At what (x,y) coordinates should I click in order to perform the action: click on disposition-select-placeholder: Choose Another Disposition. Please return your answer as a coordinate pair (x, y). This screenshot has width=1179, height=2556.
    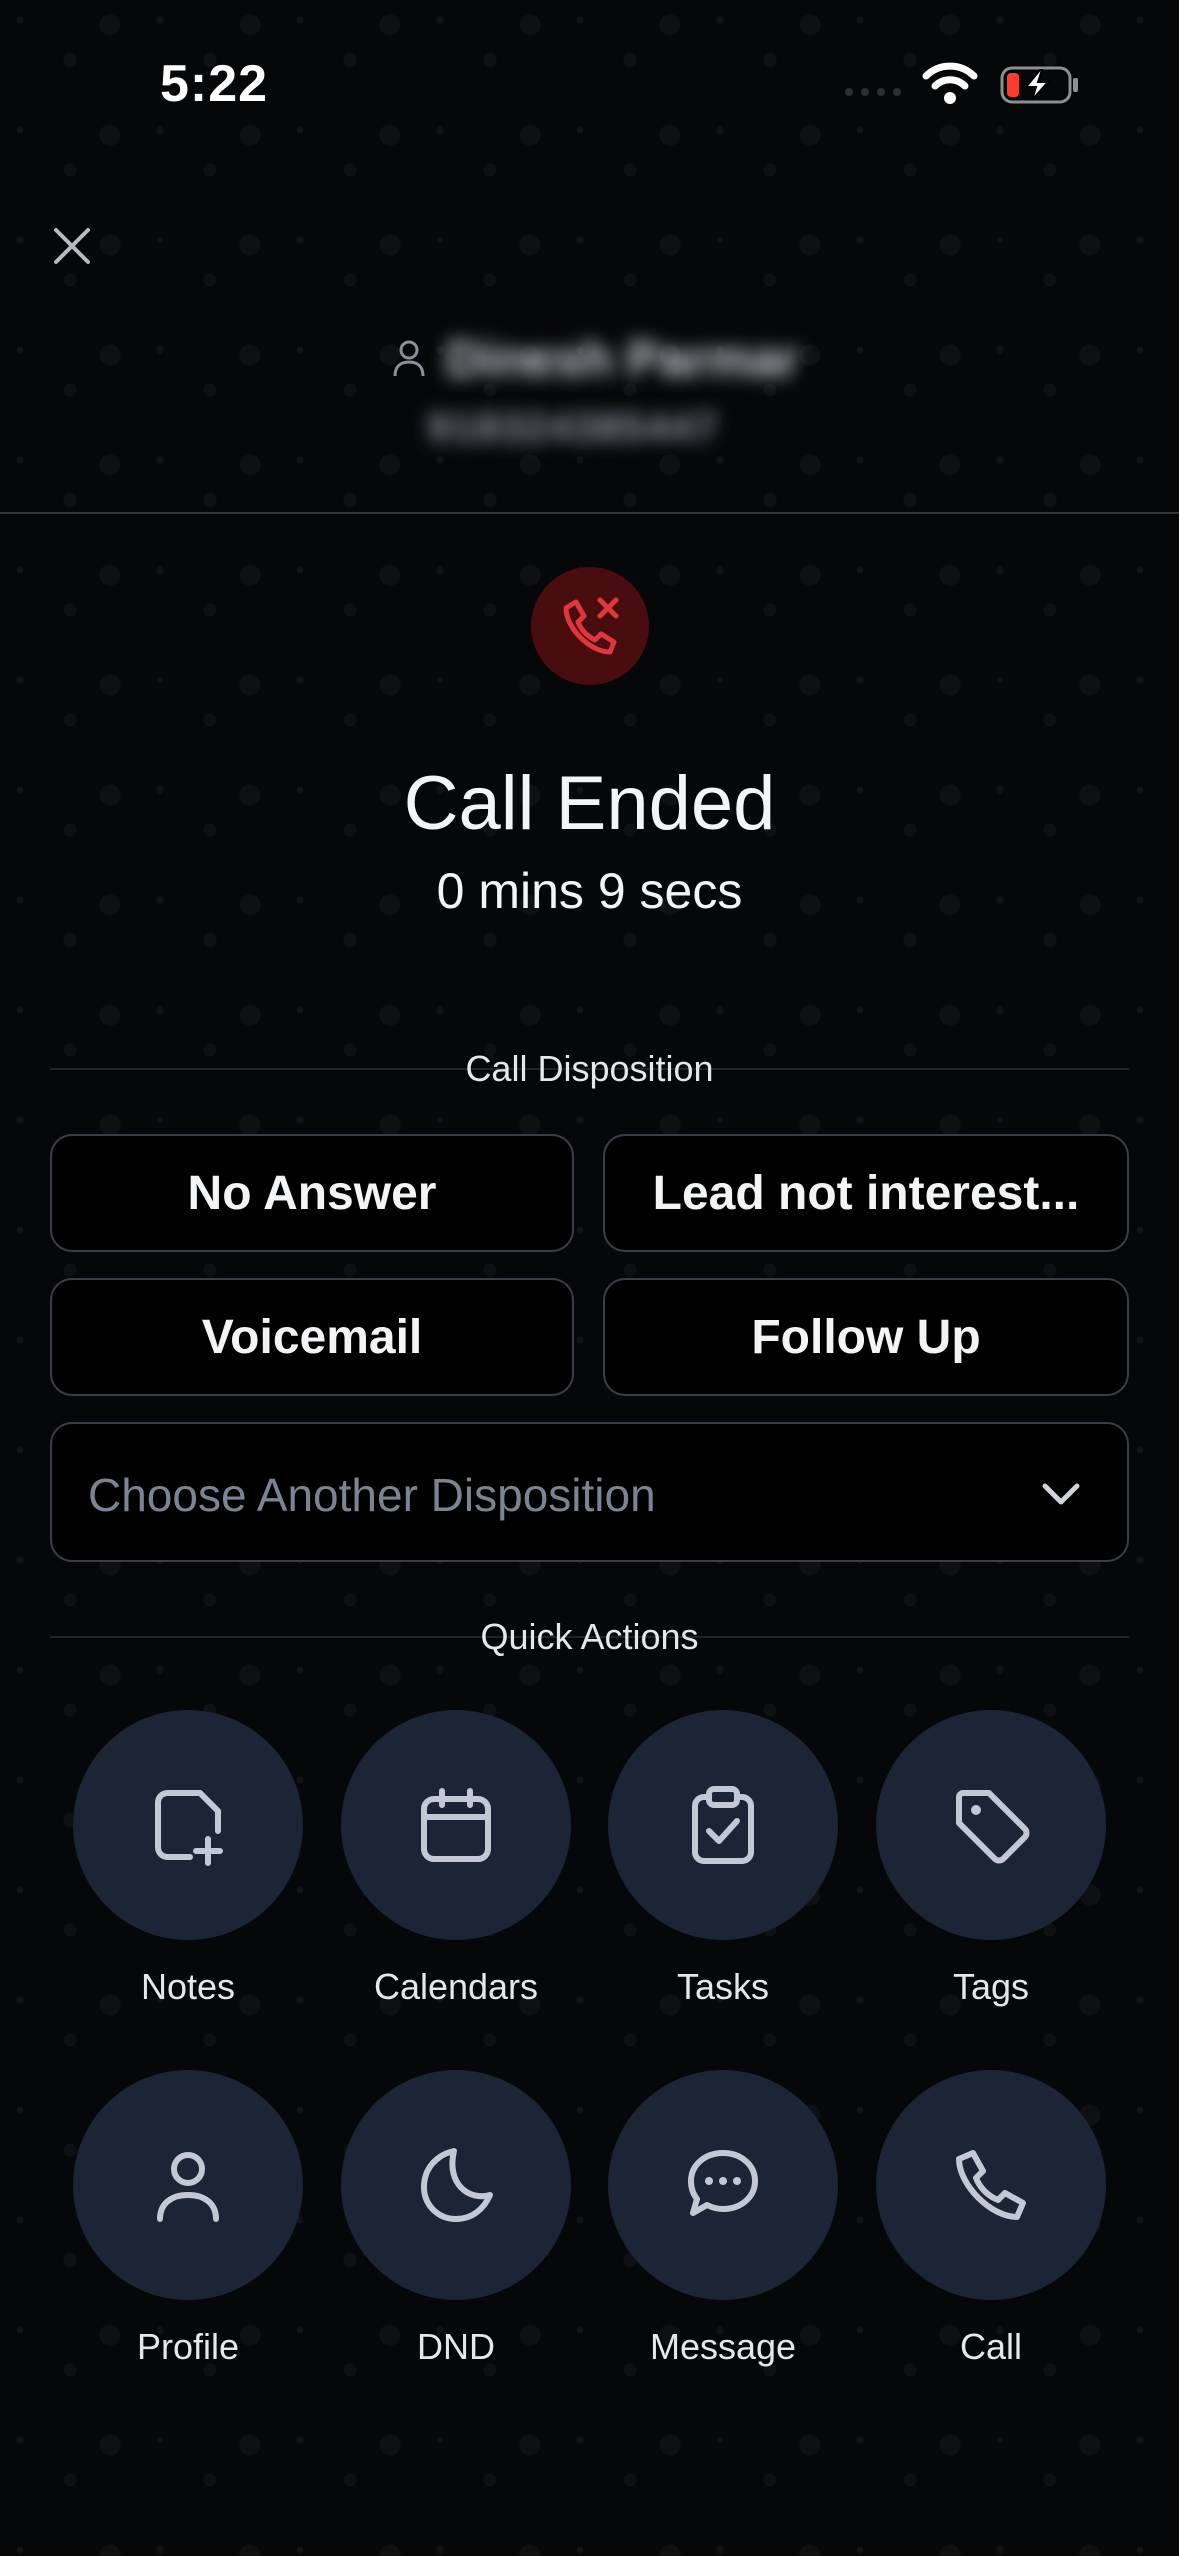
    Looking at the image, I should click on (372, 1495).